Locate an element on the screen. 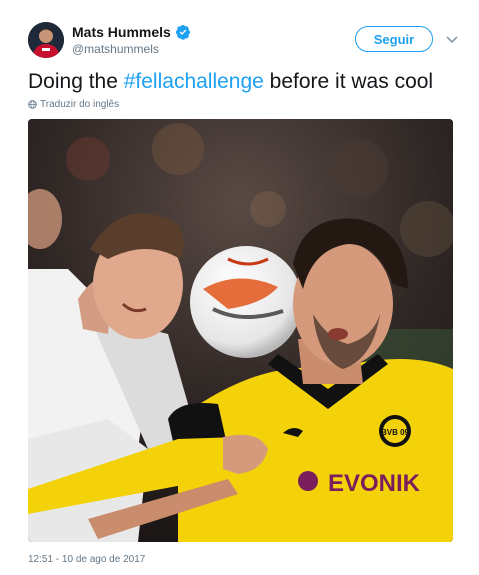 The height and width of the screenshot is (575, 479). tweet-text-after: before it was cool is located at coordinates (348, 81).